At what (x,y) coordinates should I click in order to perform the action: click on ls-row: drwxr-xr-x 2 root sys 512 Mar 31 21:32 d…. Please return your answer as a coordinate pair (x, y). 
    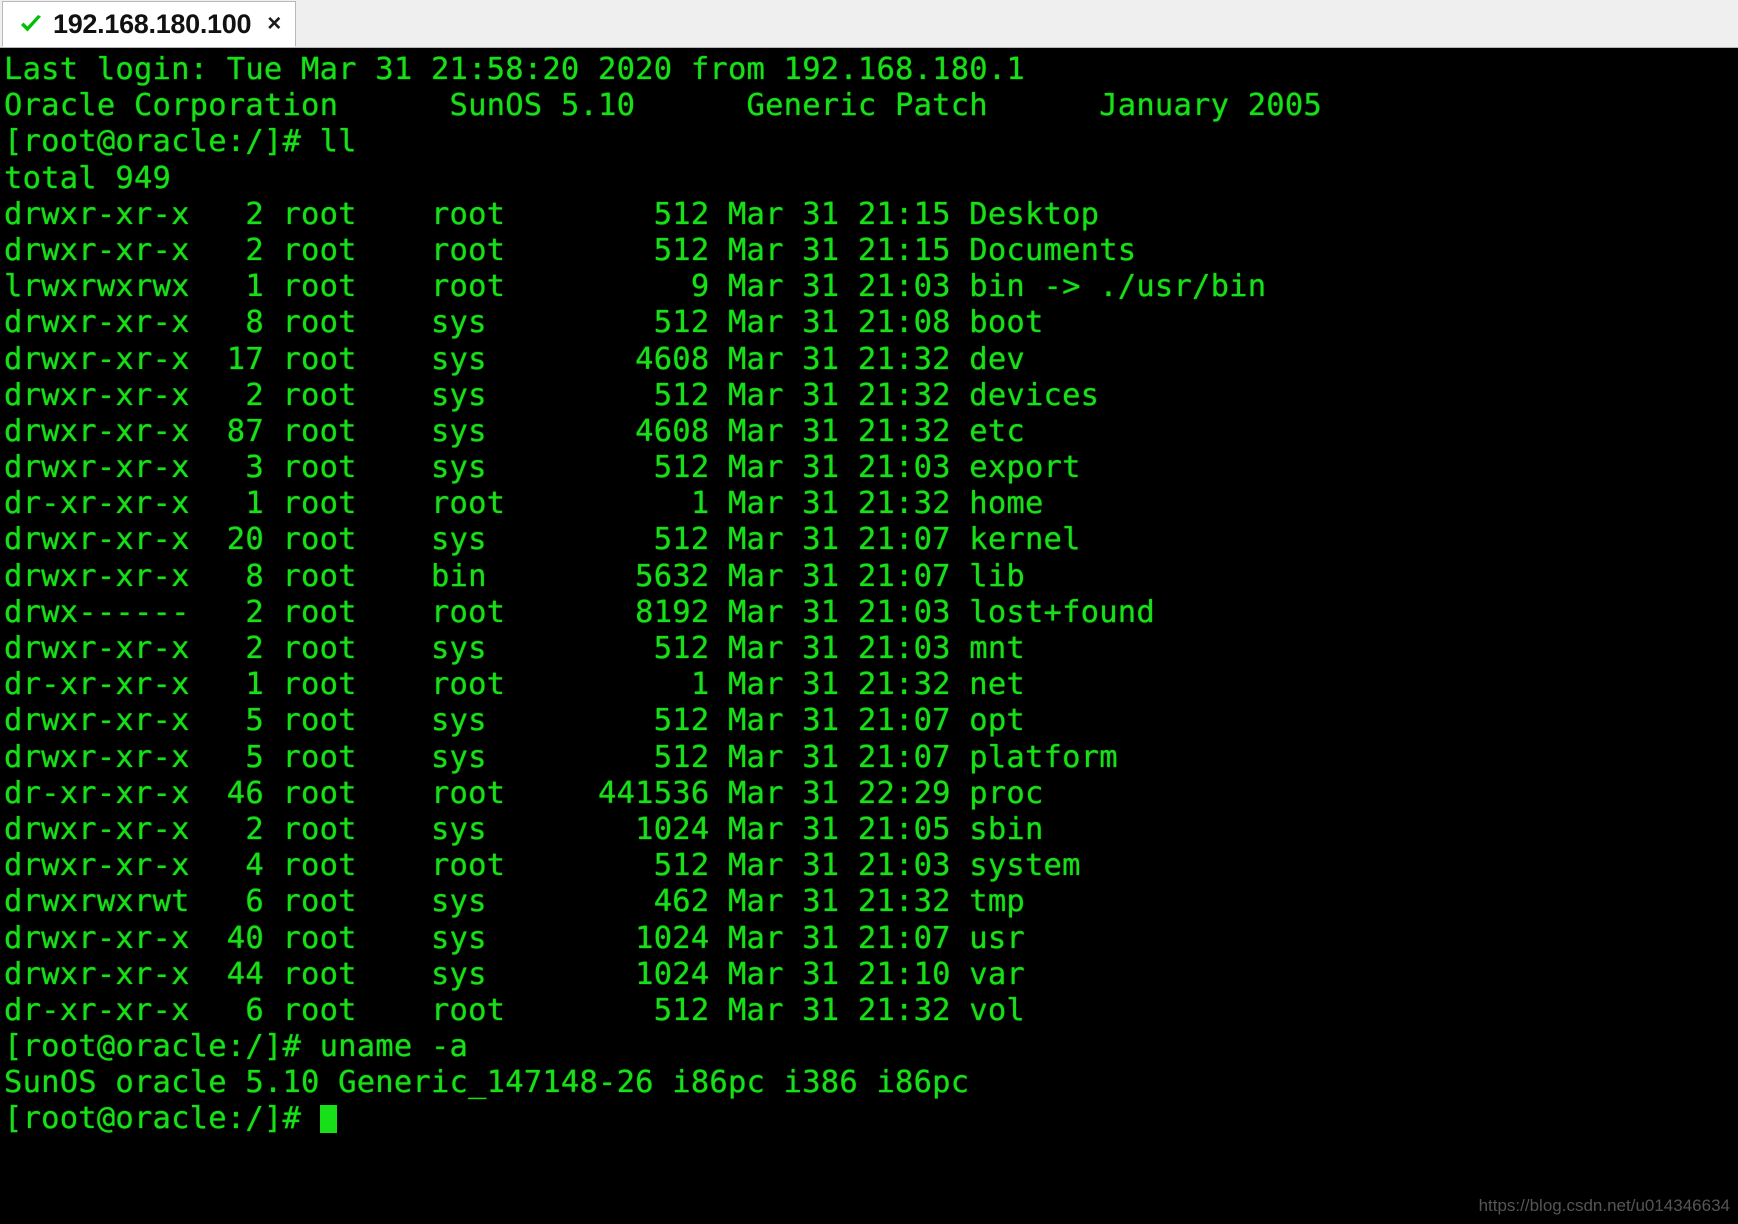
    Looking at the image, I should click on (552, 395).